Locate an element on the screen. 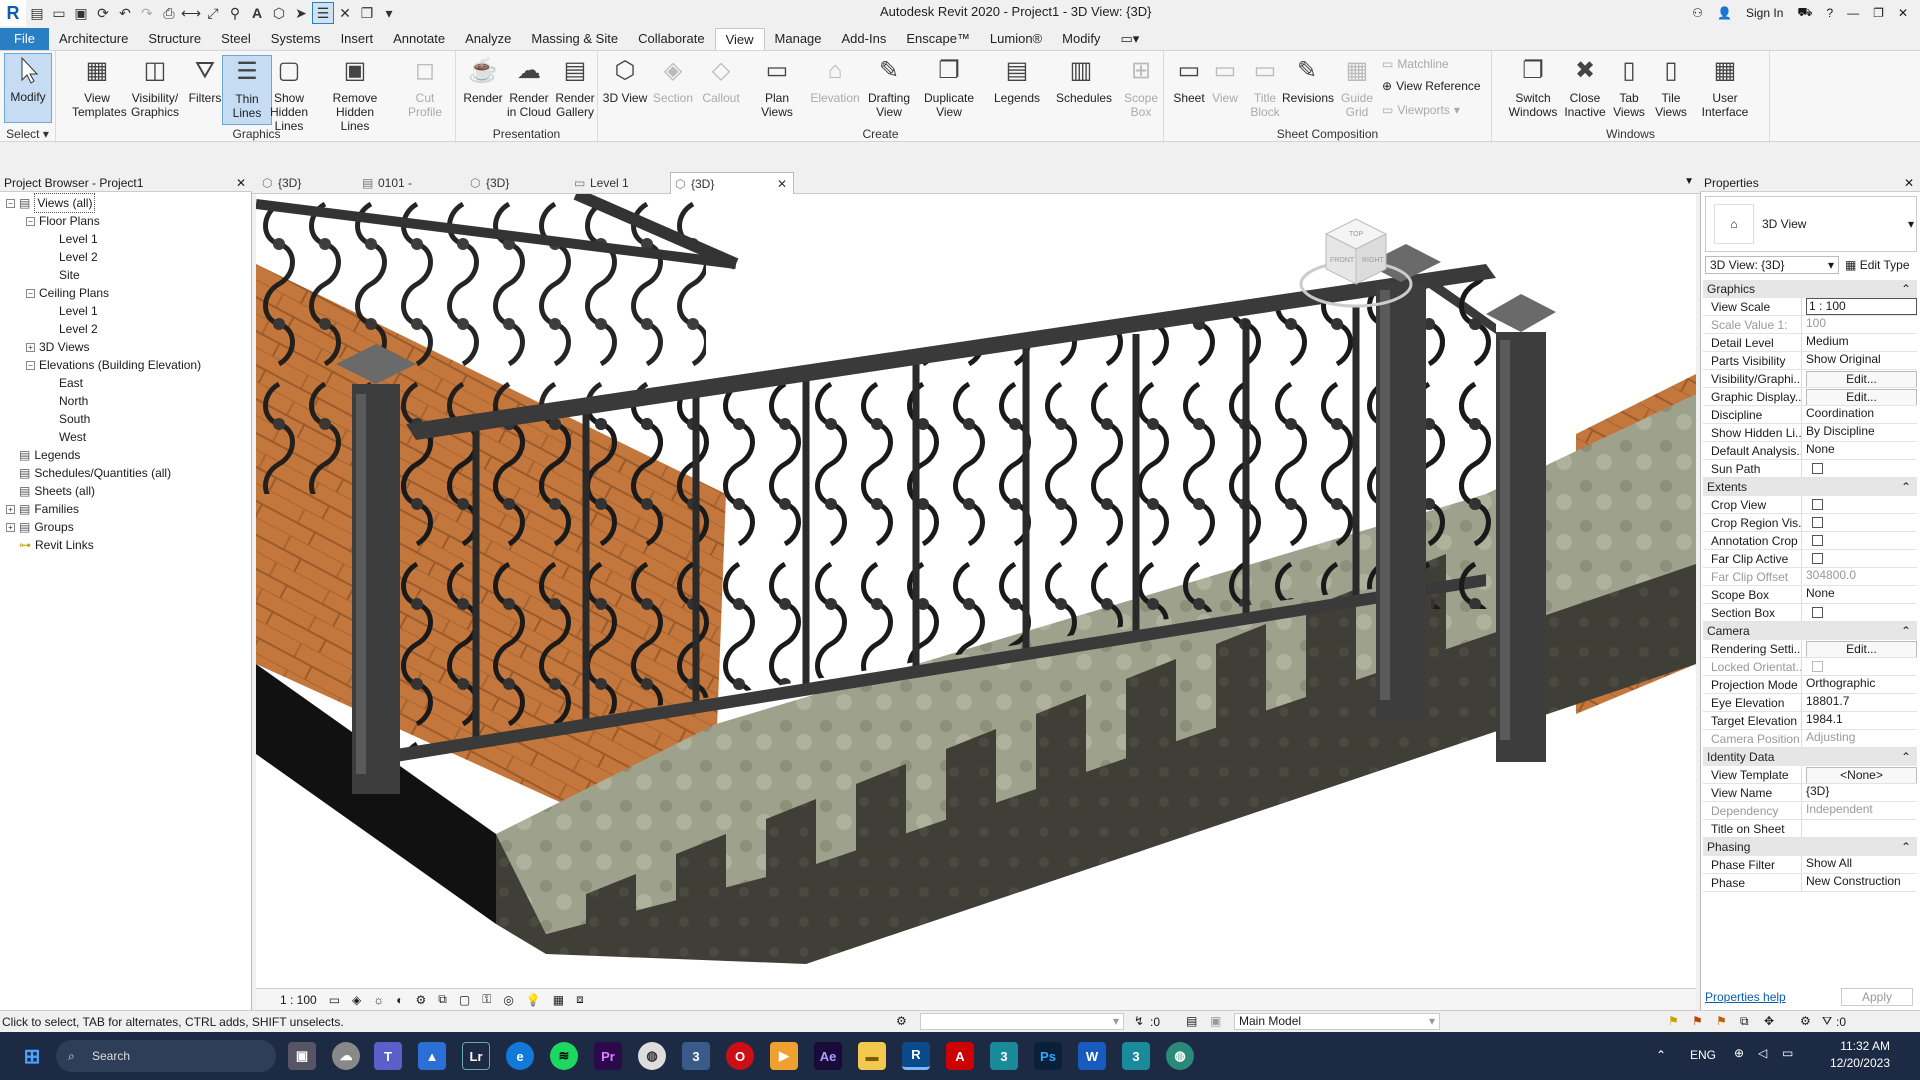 Image resolution: width=1920 pixels, height=1080 pixels. network-icon: ⊕ is located at coordinates (1739, 1053).